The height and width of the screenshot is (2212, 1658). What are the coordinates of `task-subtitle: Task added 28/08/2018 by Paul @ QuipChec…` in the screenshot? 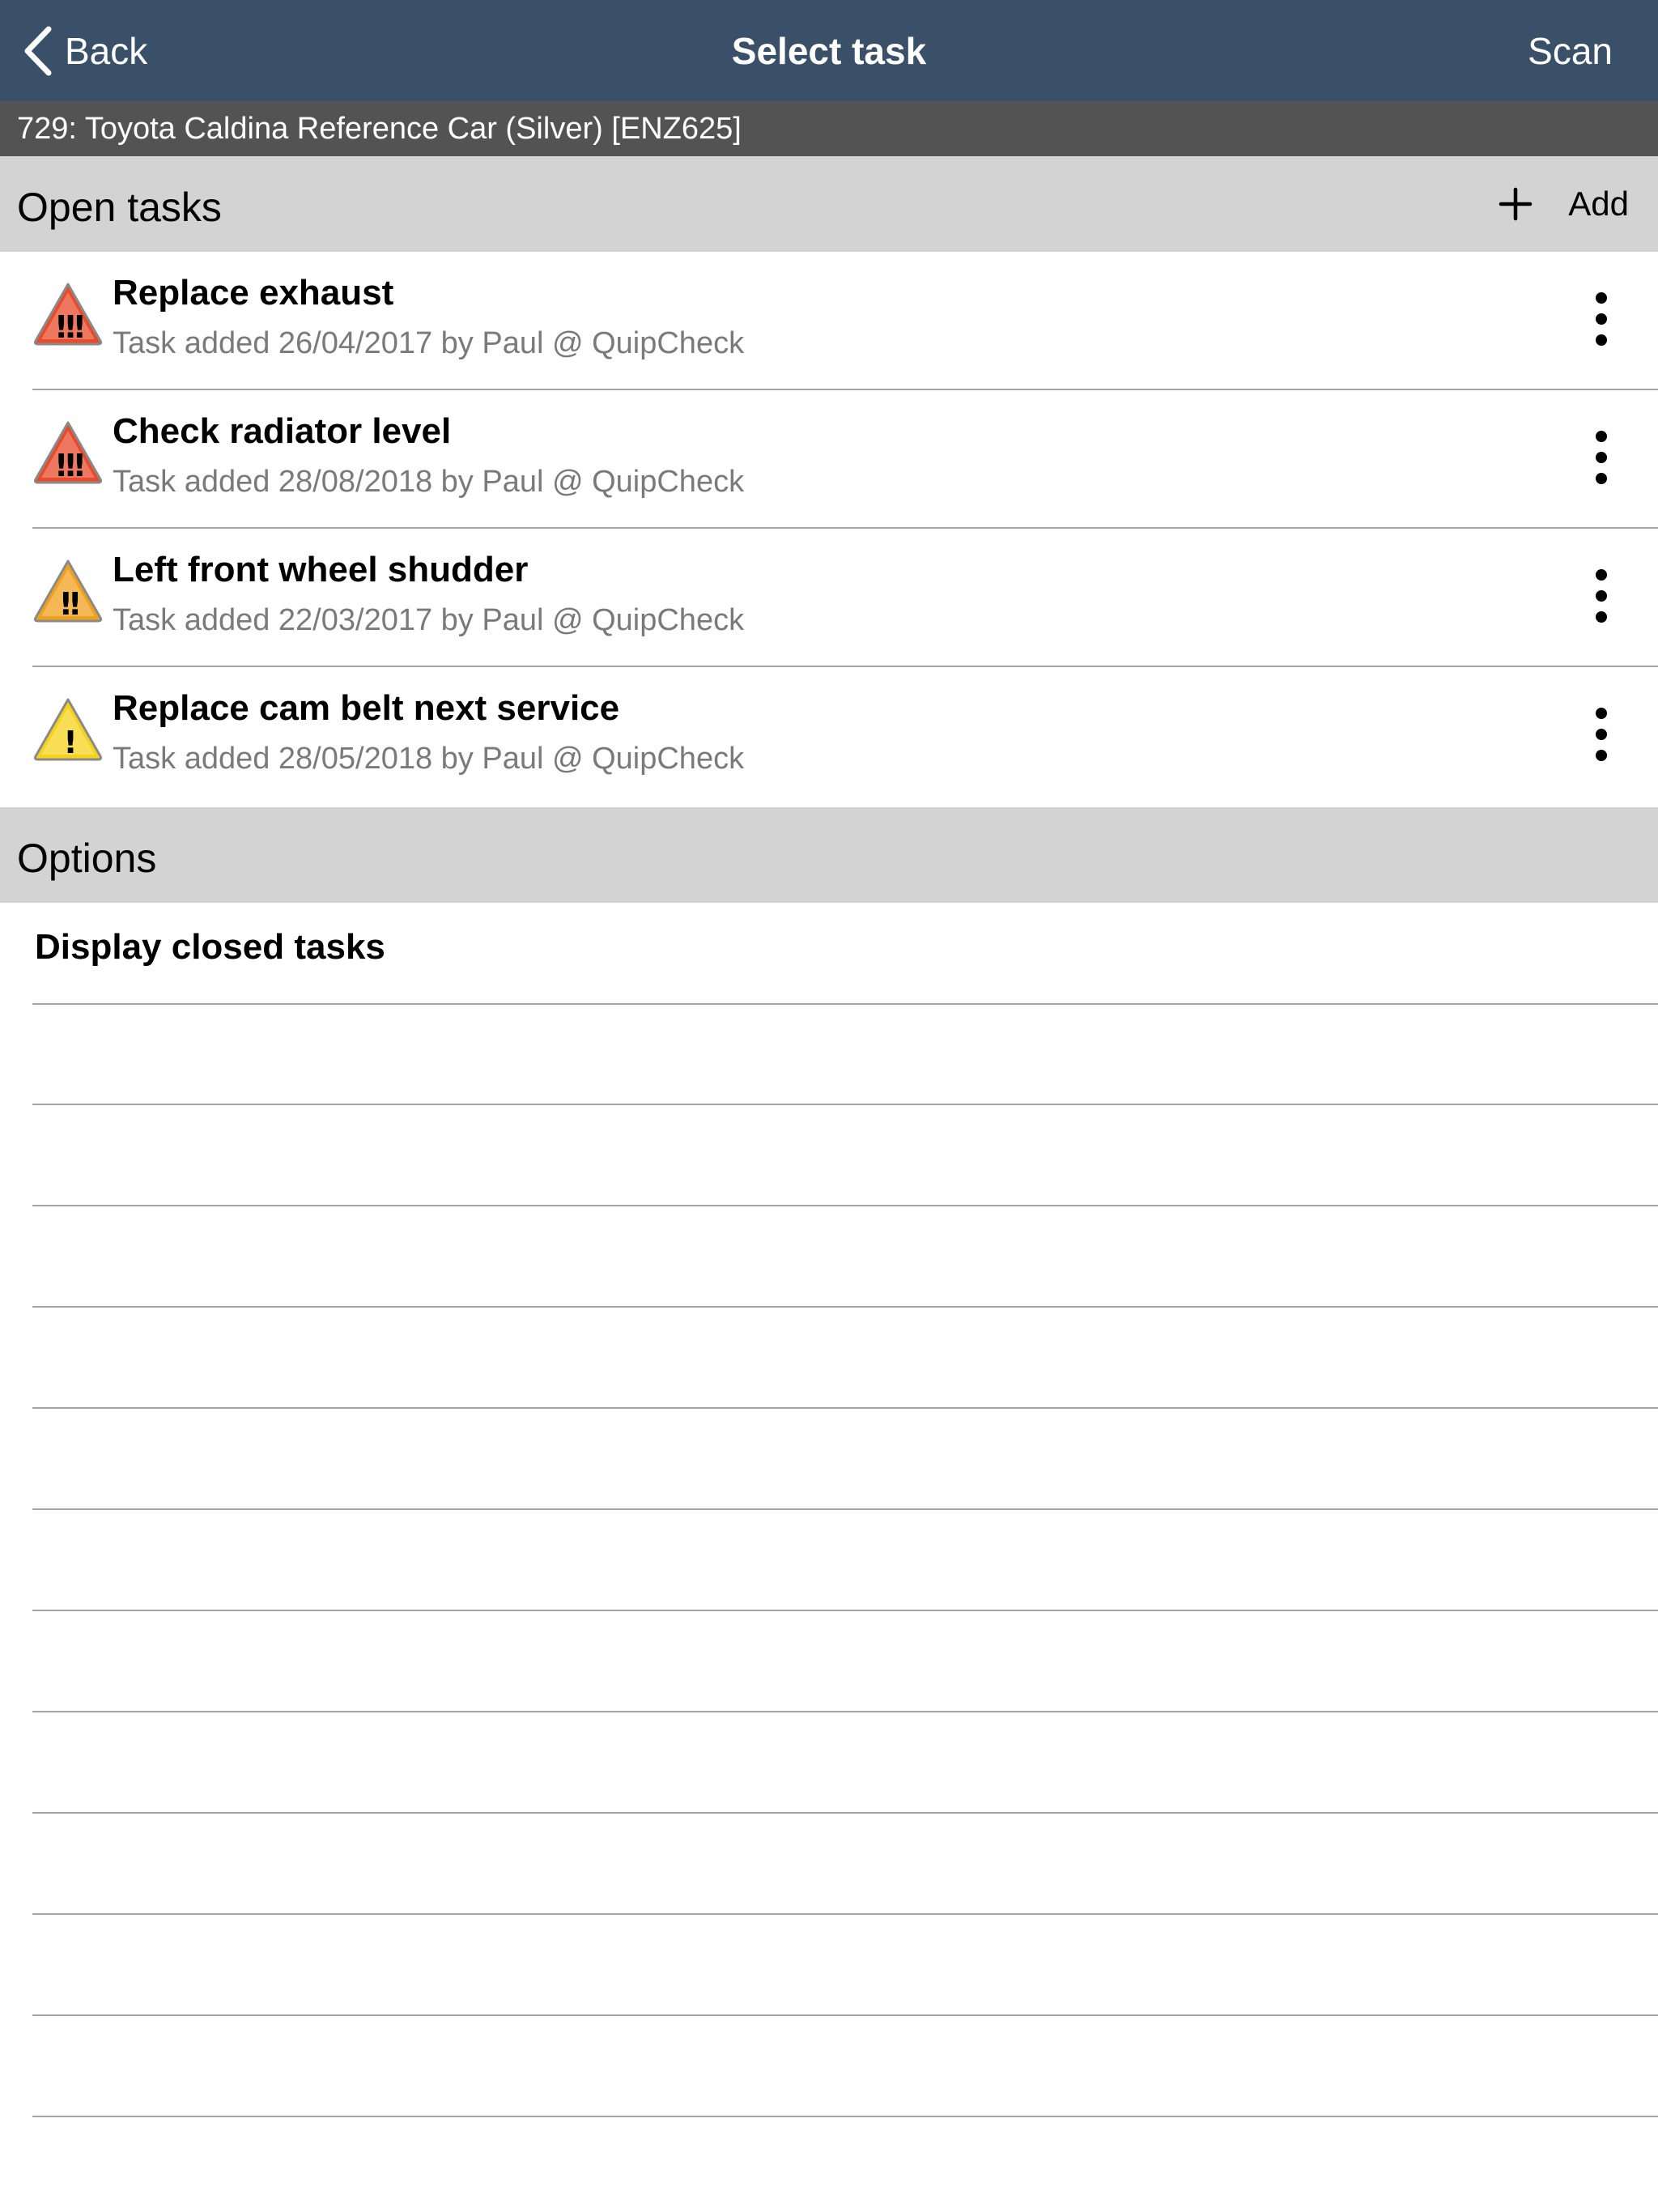 It's located at (429, 482).